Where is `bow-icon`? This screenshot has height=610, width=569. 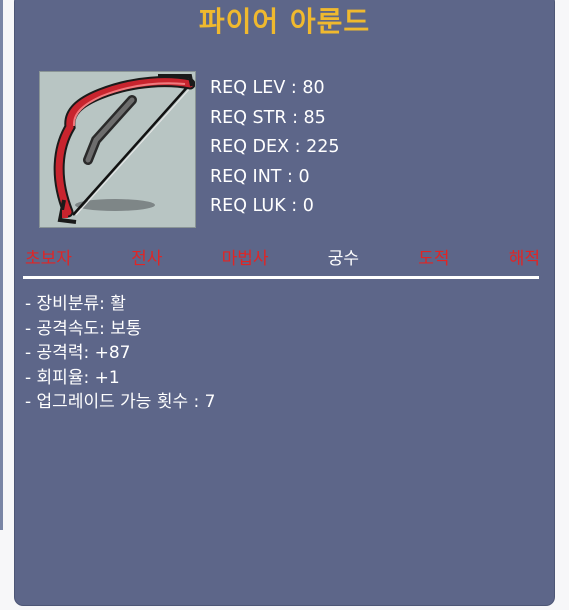
bow-icon is located at coordinates (117, 149).